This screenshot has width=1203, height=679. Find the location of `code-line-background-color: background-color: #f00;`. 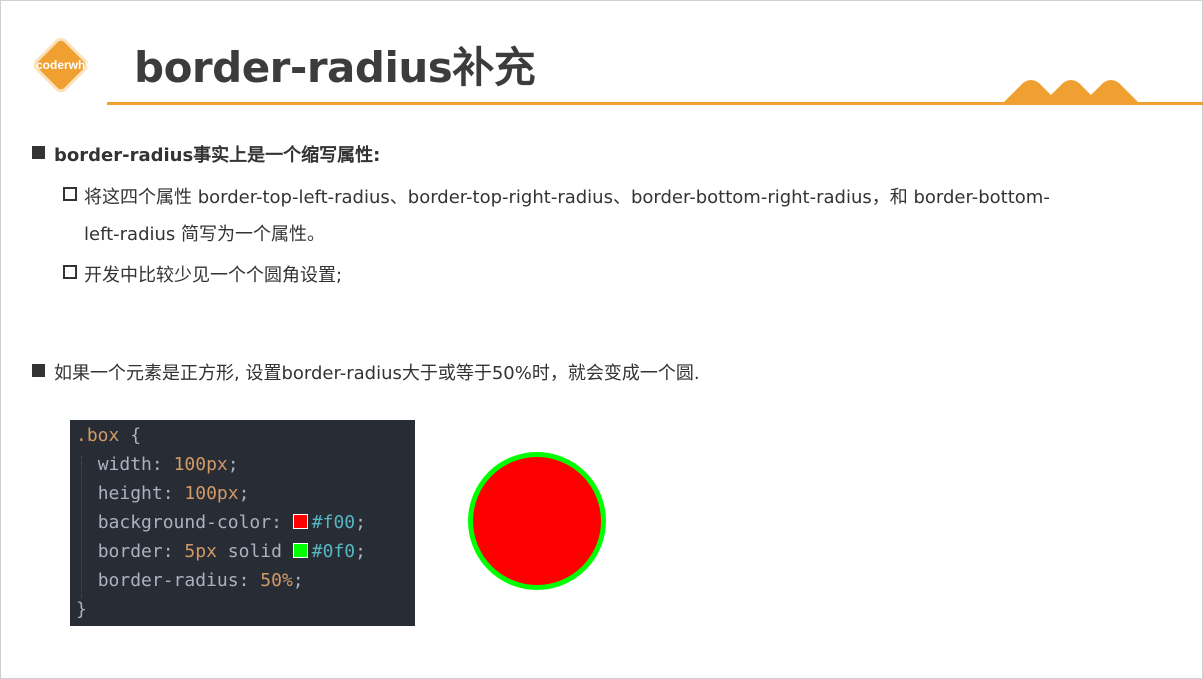

code-line-background-color: background-color: #f00; is located at coordinates (231, 522).